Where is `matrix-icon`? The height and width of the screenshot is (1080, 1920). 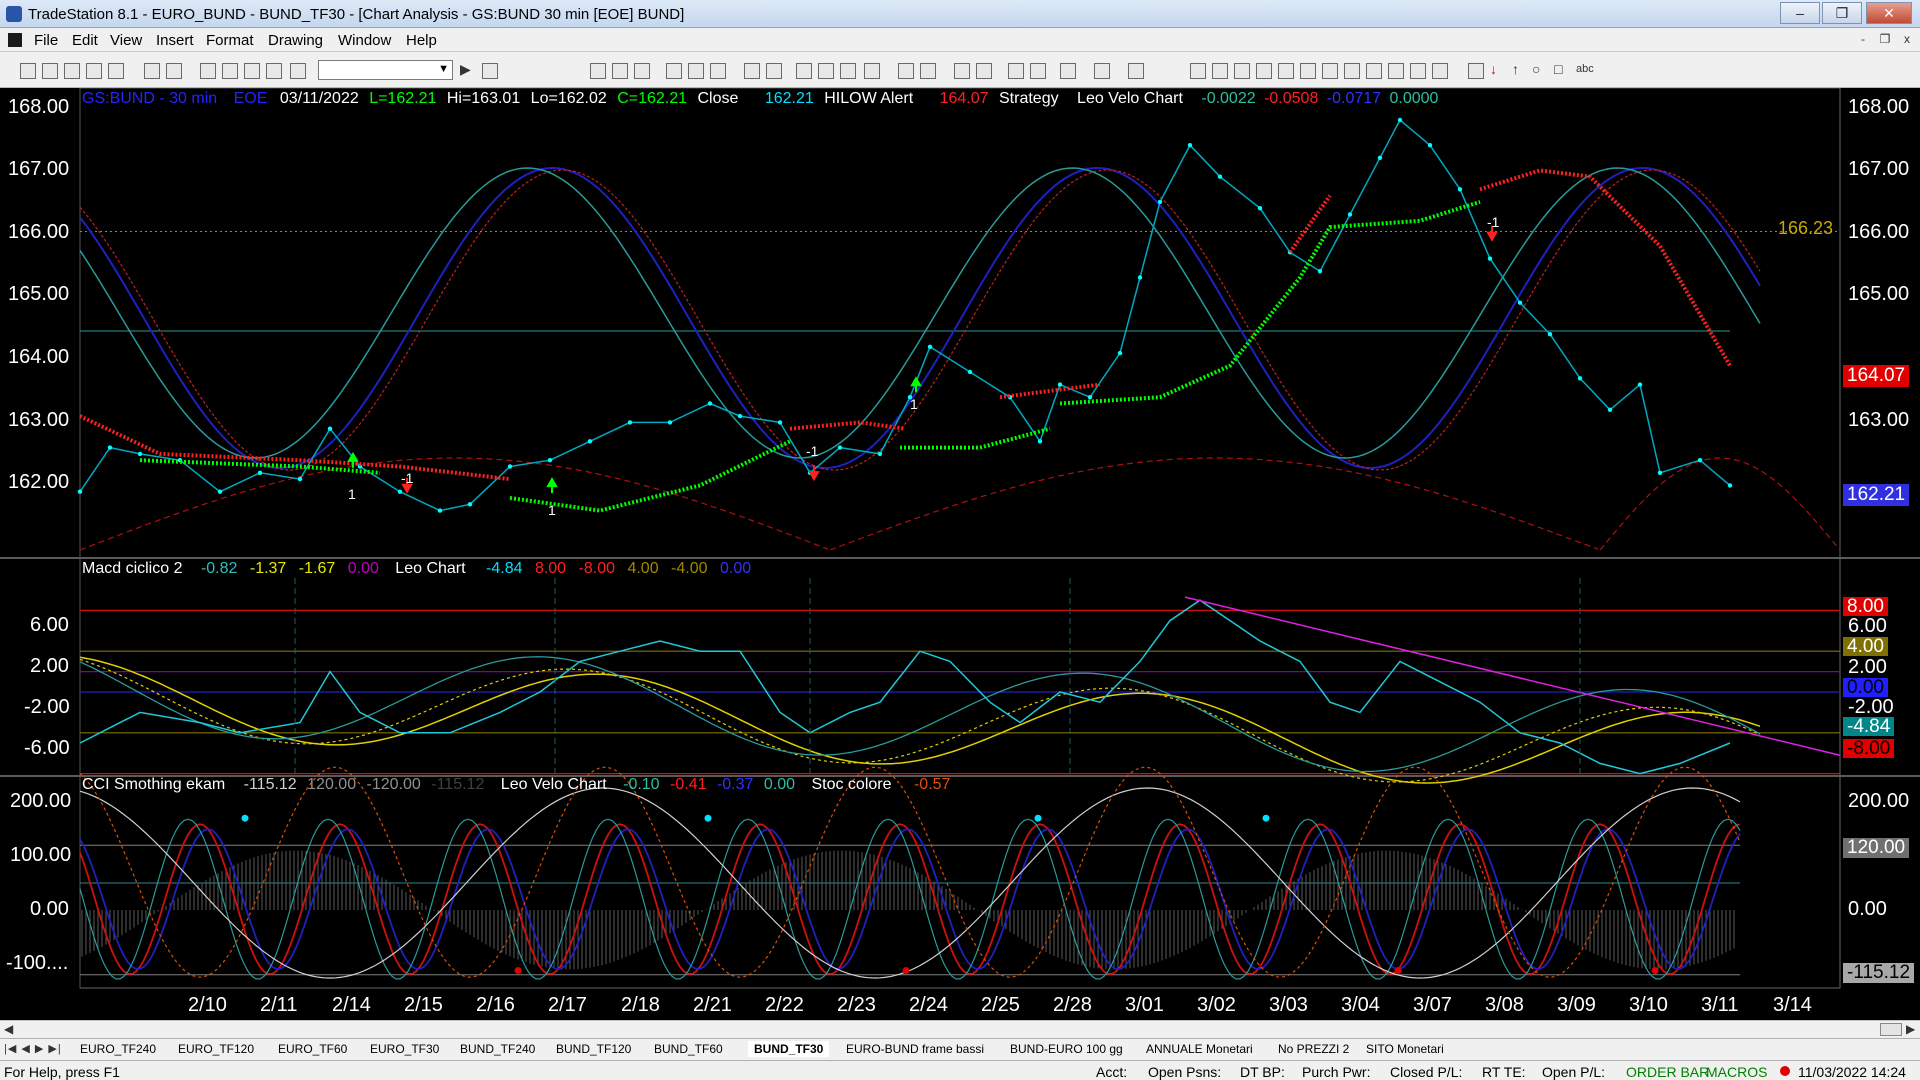 matrix-icon is located at coordinates (642, 71).